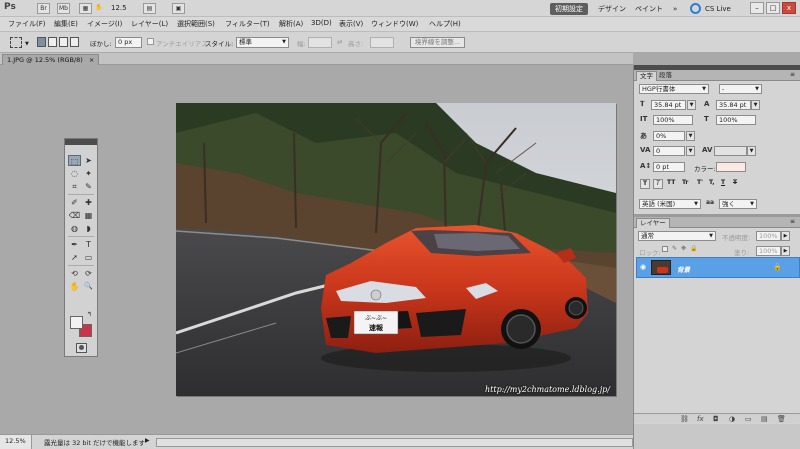 The width and height of the screenshot is (800, 449). I want to click on new-layer-icon: ▤, so click(764, 419).